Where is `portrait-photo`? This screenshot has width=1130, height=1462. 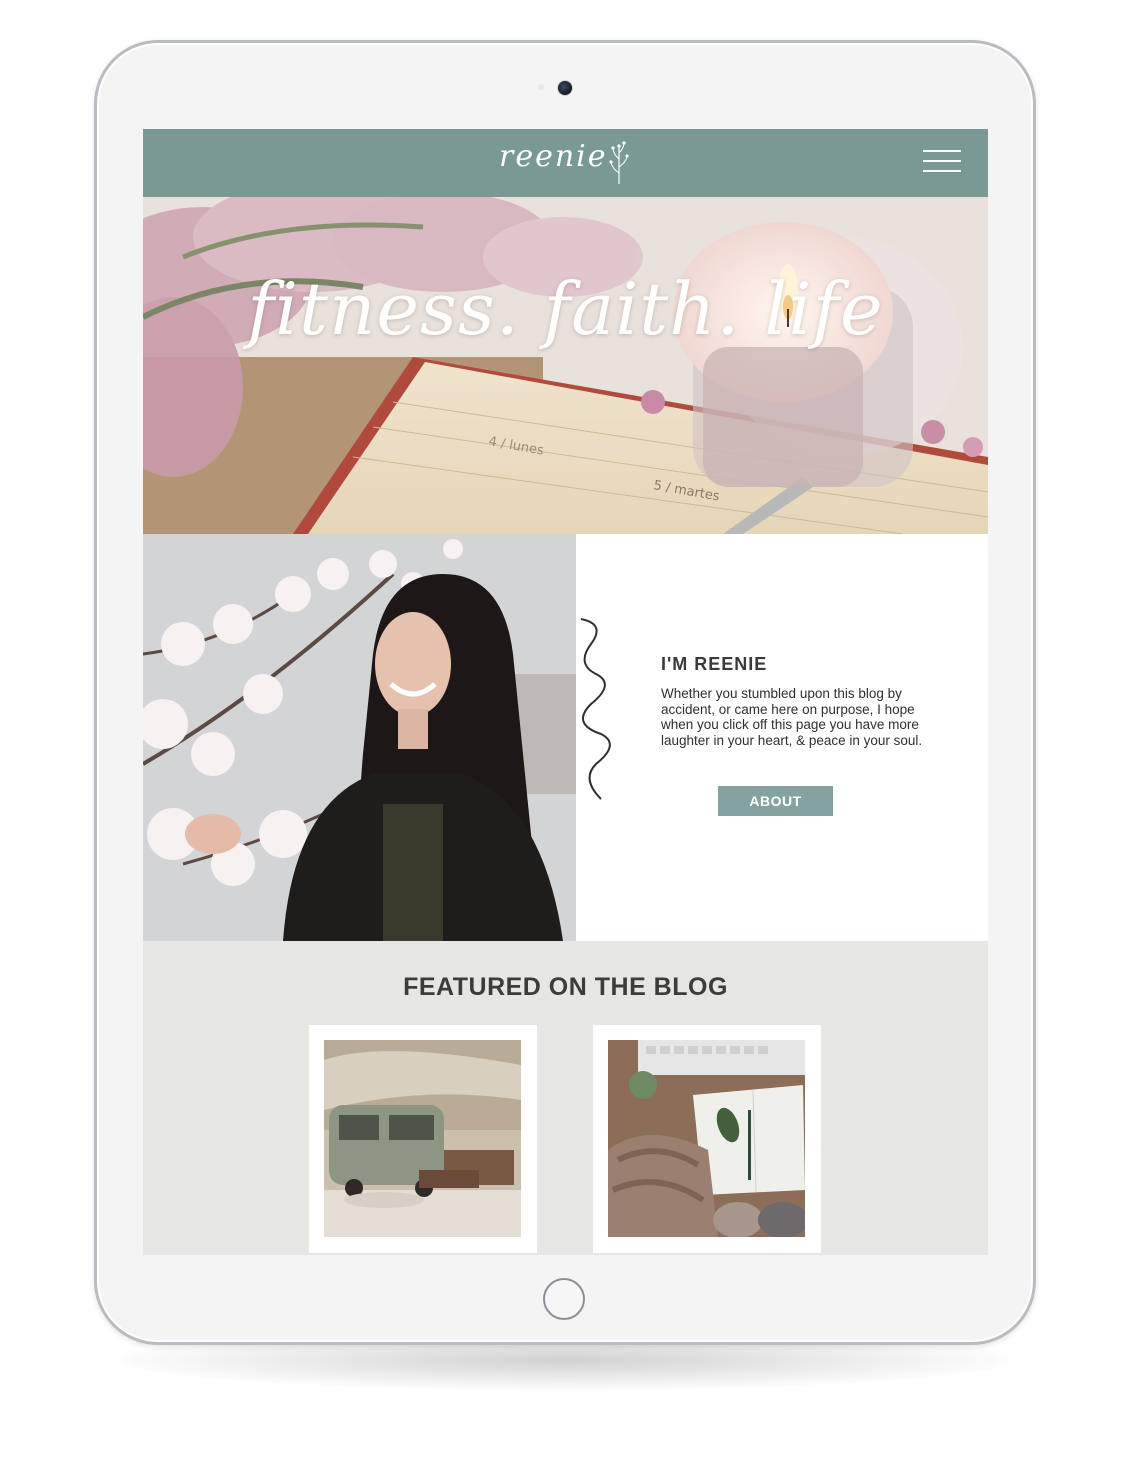
portrait-photo is located at coordinates (359, 737).